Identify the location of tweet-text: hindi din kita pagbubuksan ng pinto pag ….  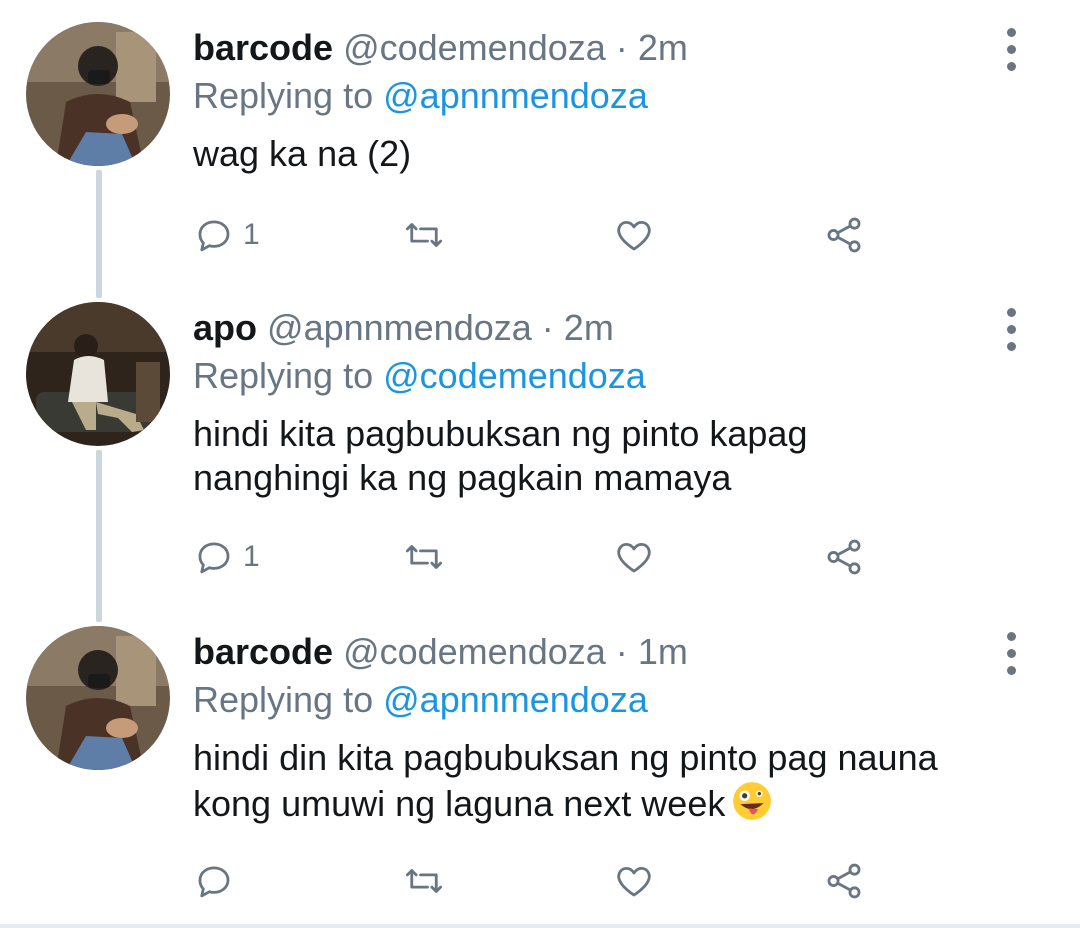
(565, 781).